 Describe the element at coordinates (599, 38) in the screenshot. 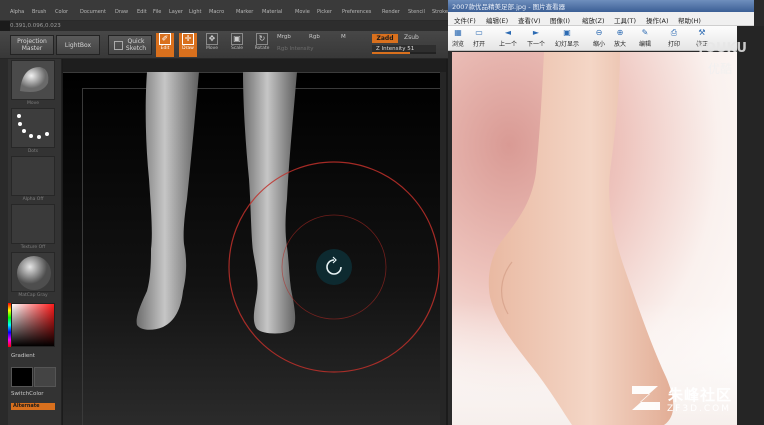

I see `tool-zoom-out: ⊖ 缩小` at that location.